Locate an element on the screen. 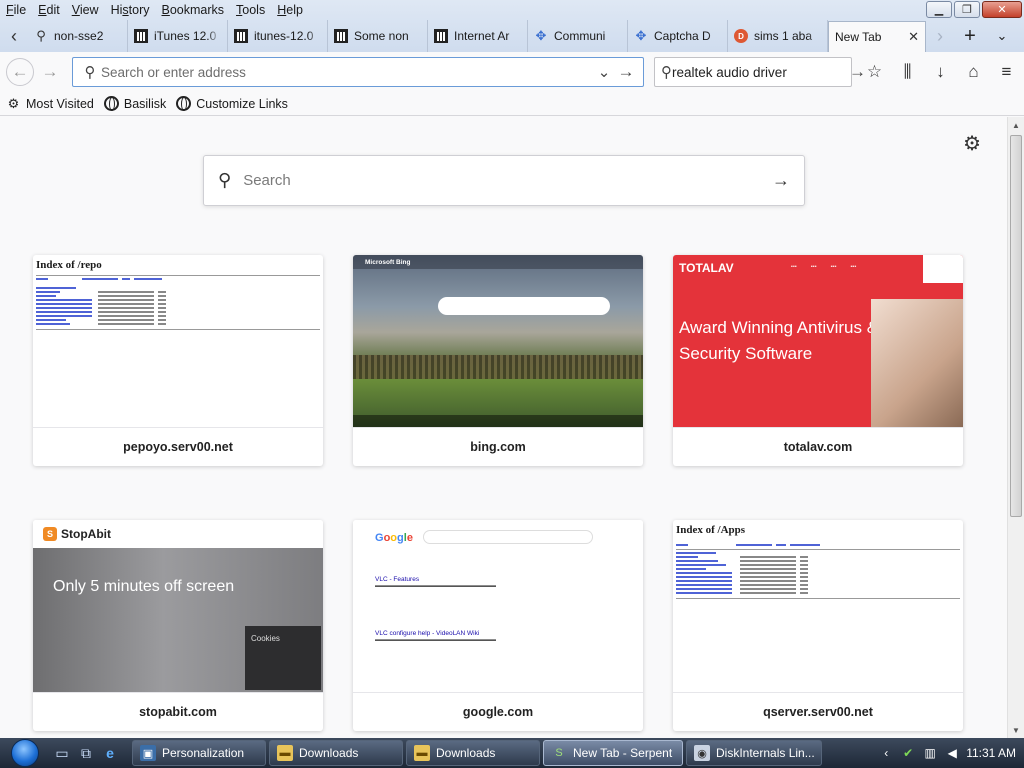 The width and height of the screenshot is (1024, 768). back-button: ← is located at coordinates (20, 72).